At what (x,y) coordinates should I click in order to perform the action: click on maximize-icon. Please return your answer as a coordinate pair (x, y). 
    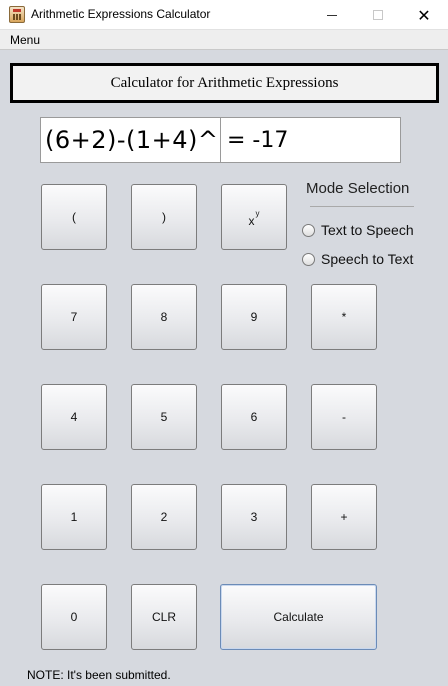
    Looking at the image, I should click on (378, 15).